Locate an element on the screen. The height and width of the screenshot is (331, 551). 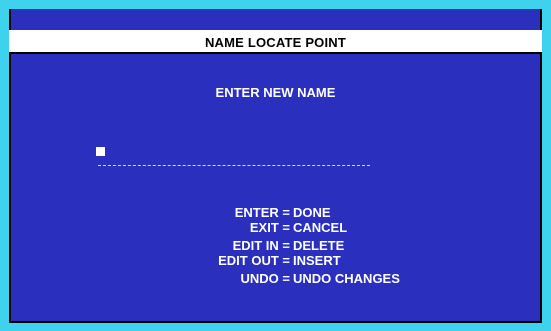
key-label: UNDO = is located at coordinates (265, 278).